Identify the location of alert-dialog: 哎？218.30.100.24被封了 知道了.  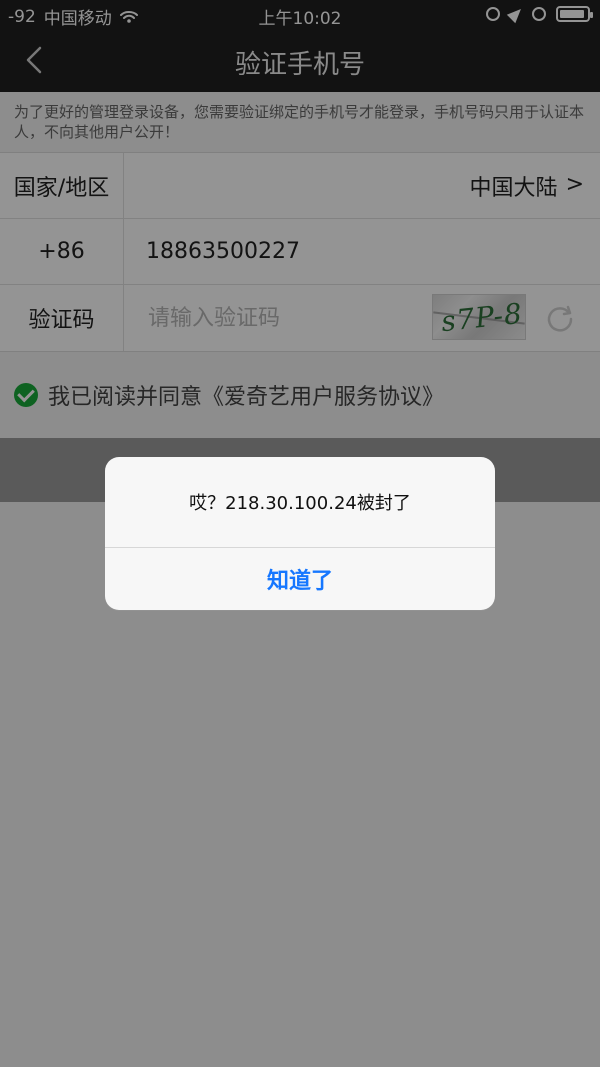
(300, 533).